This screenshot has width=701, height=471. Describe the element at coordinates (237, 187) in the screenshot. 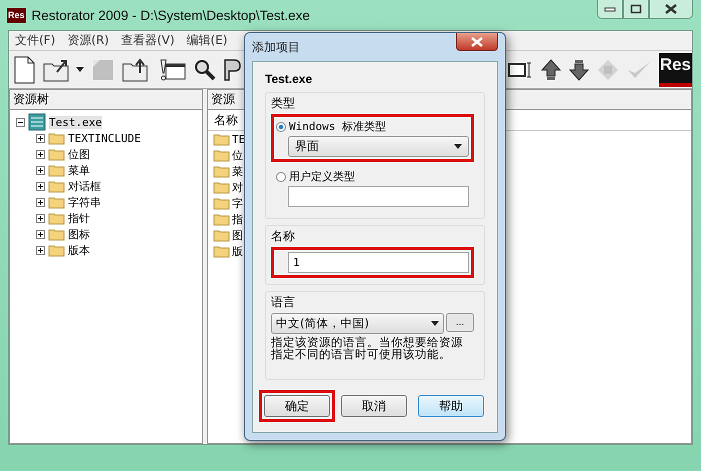

I see `list-item: 对` at that location.